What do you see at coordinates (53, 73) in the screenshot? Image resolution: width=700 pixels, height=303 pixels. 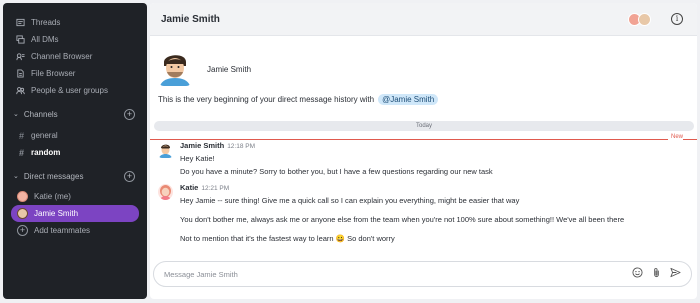 I see `nav-file-browser-label: File Browser` at bounding box center [53, 73].